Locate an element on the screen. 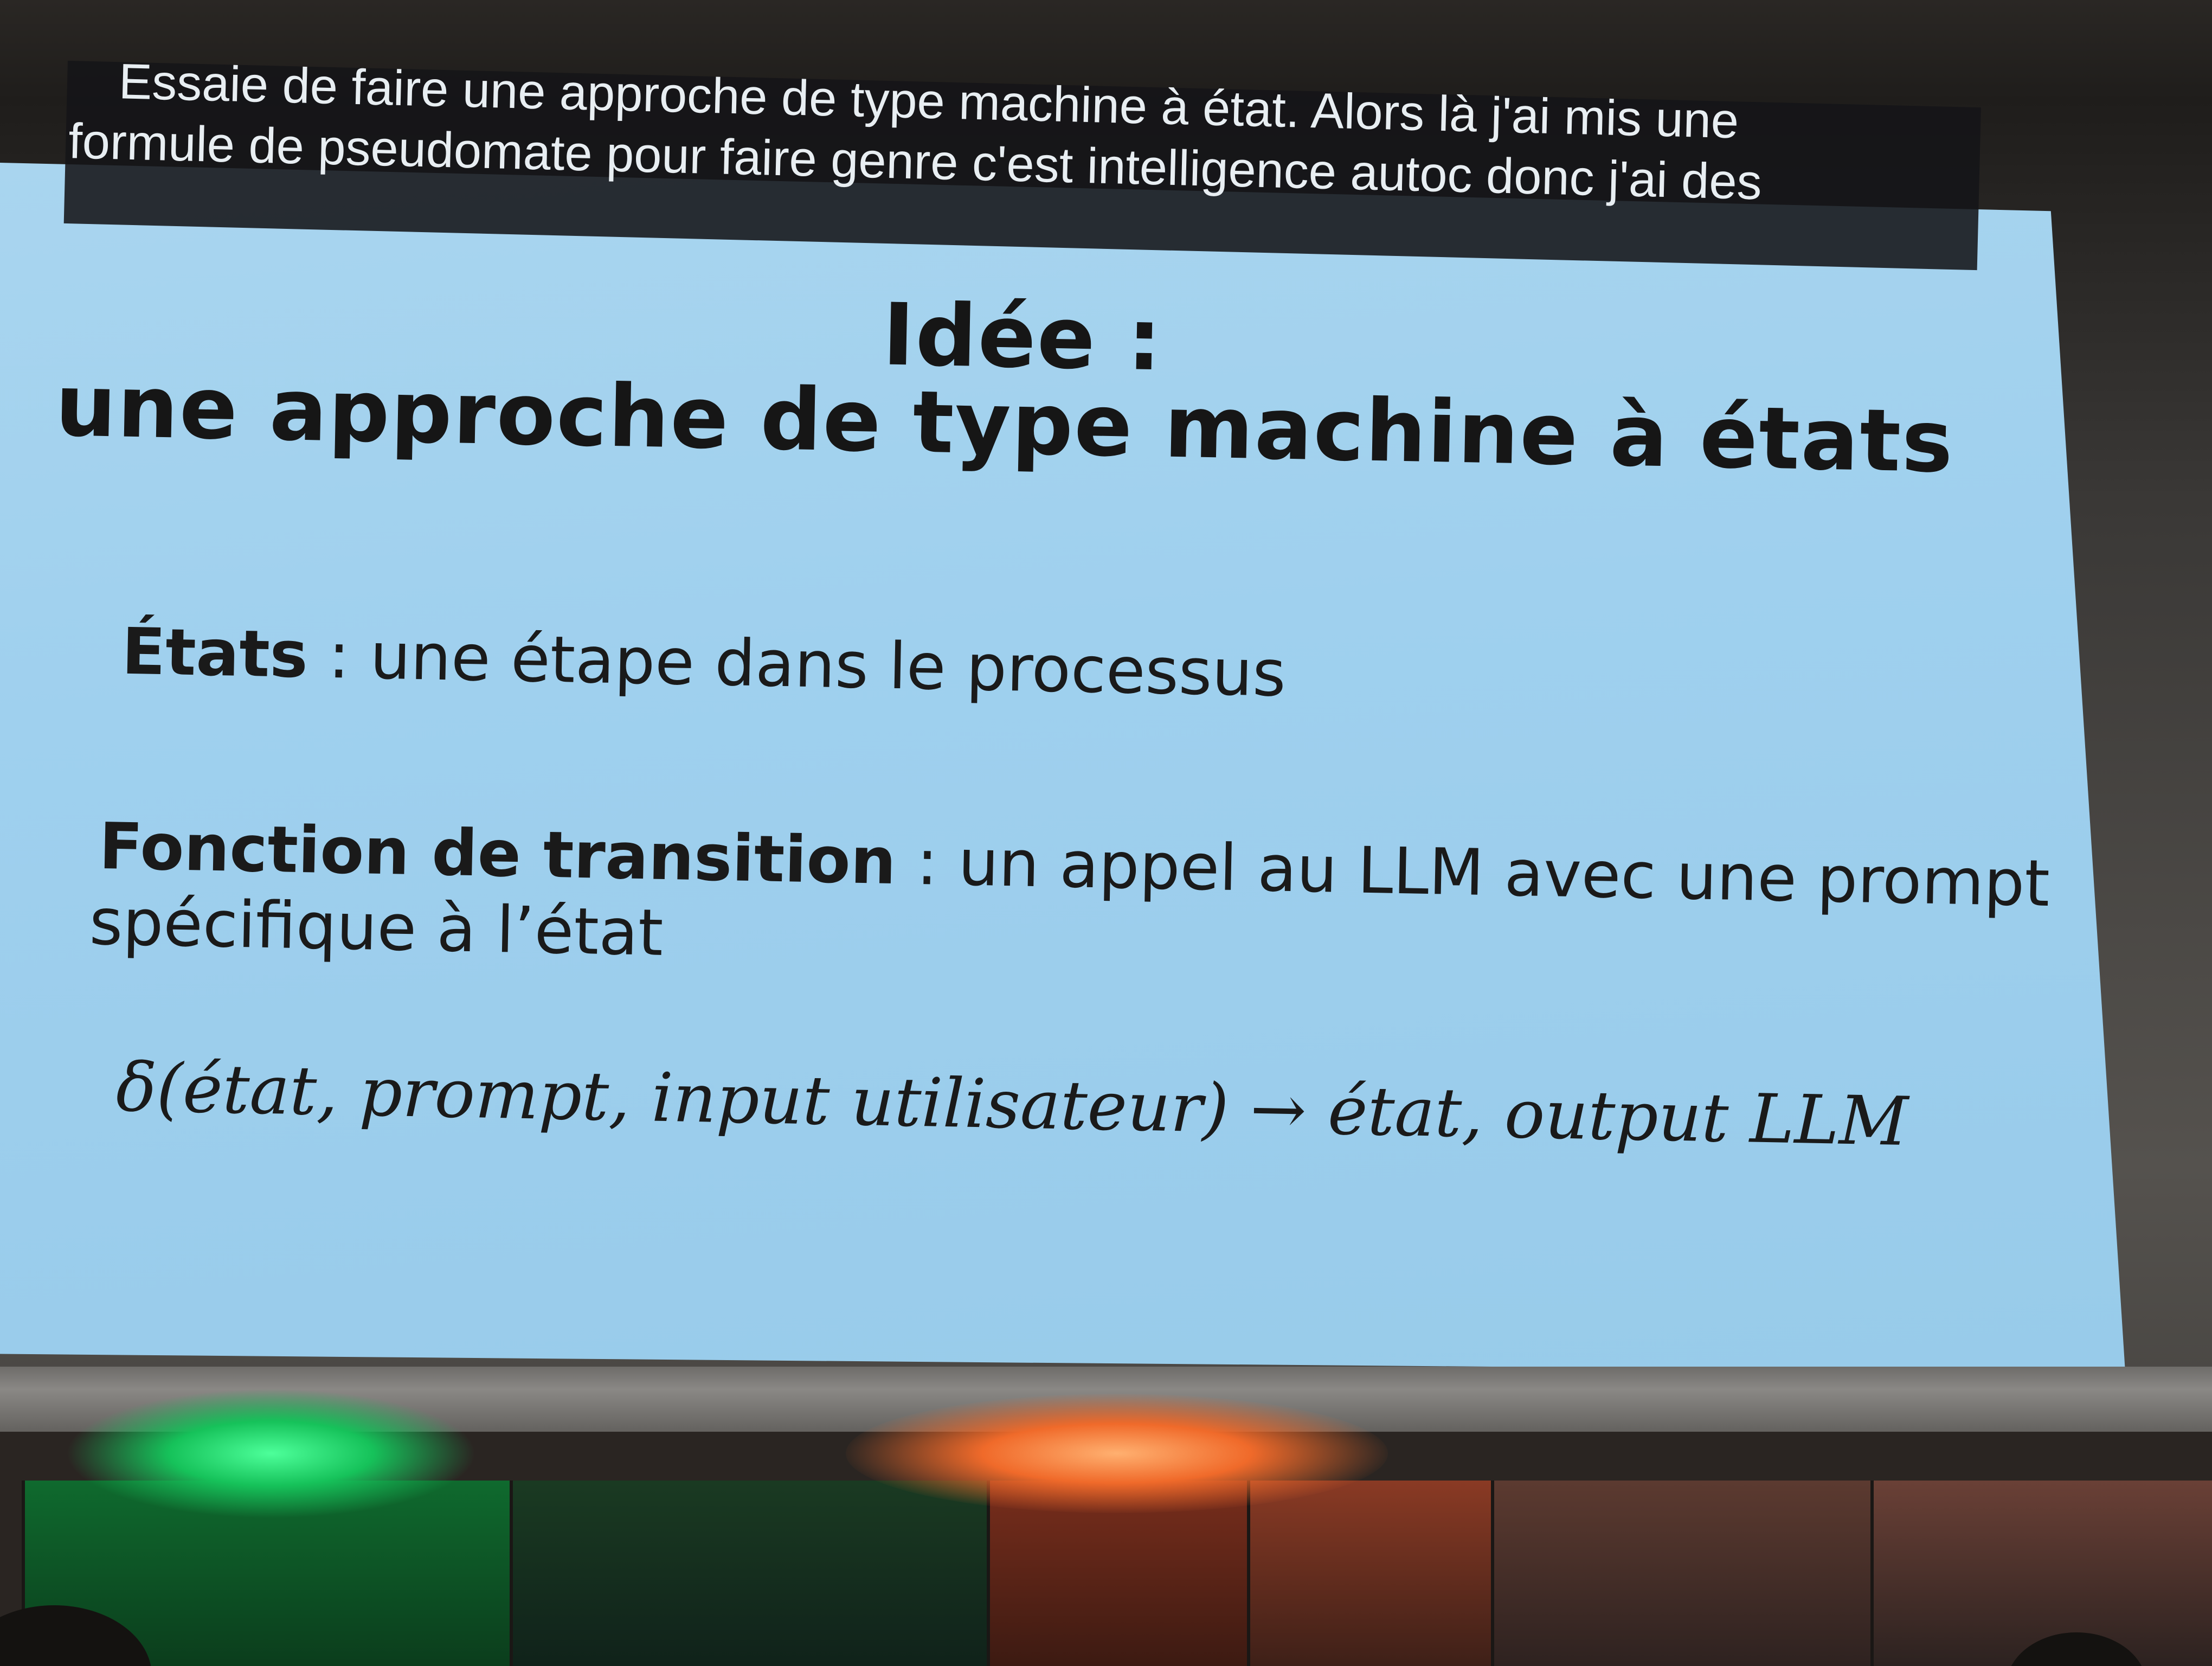 This screenshot has height=1666, width=2212. slide-item-states: États : une étape dans le processus is located at coordinates (704, 662).